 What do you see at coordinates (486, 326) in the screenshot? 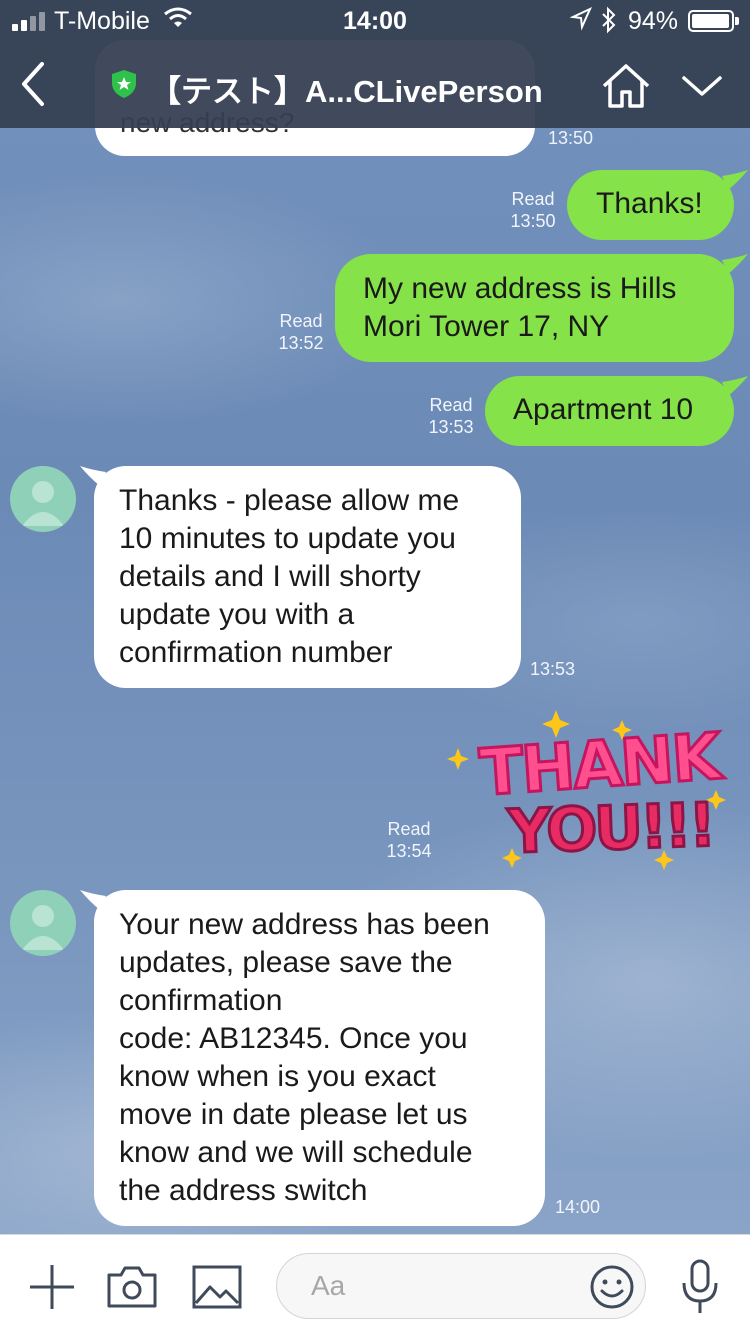
I see `message-line: Mori Tower 17, NY` at bounding box center [486, 326].